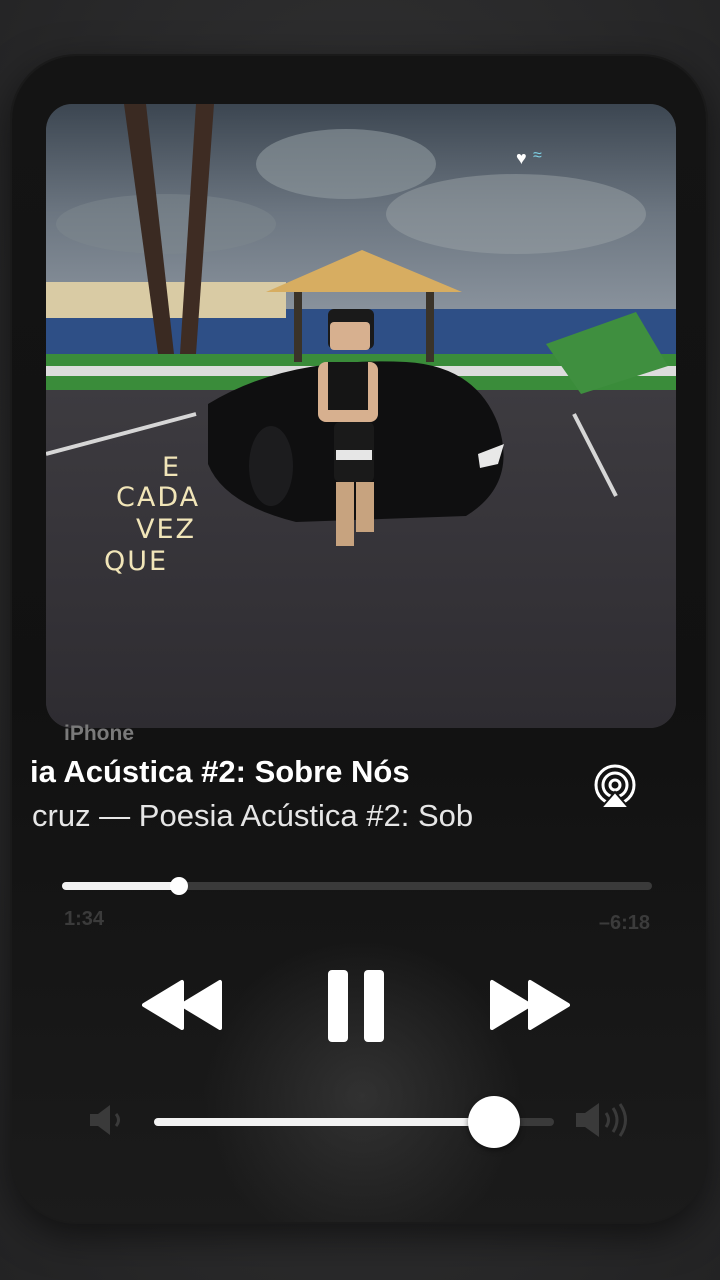  Describe the element at coordinates (220, 771) in the screenshot. I see `track-title-text: ia Acústica #2: Sobre Nós` at that location.